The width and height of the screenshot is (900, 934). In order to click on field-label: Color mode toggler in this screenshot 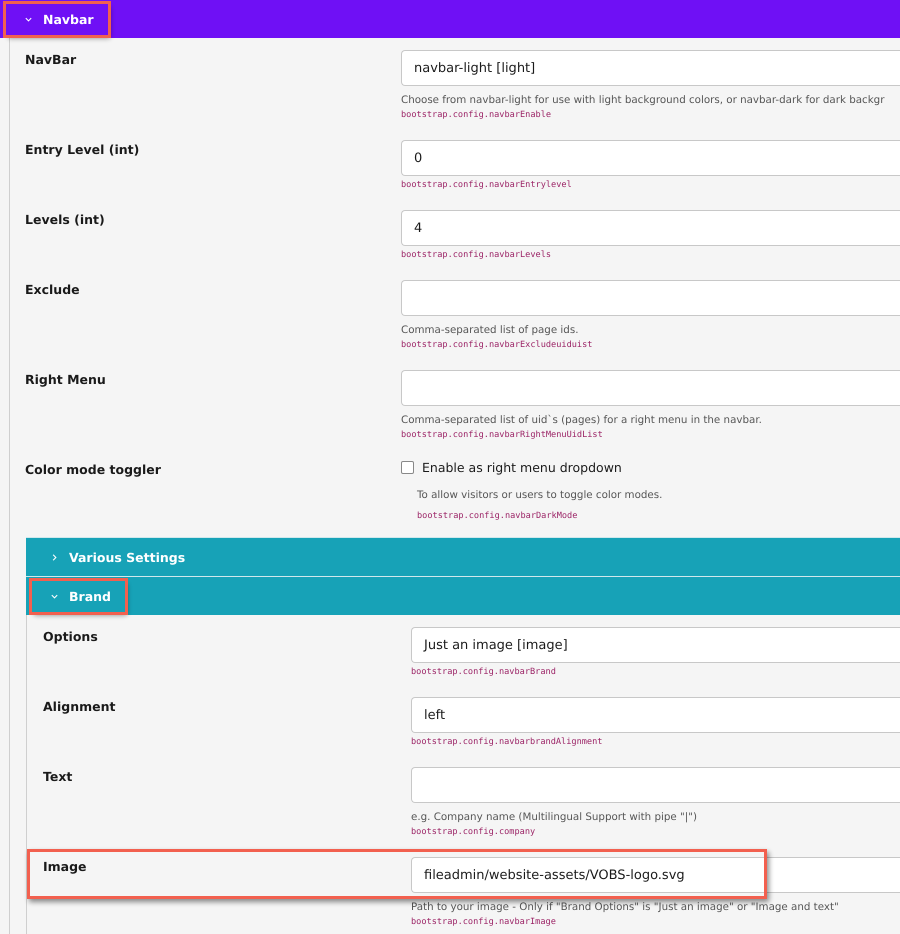, I will do `click(93, 470)`.